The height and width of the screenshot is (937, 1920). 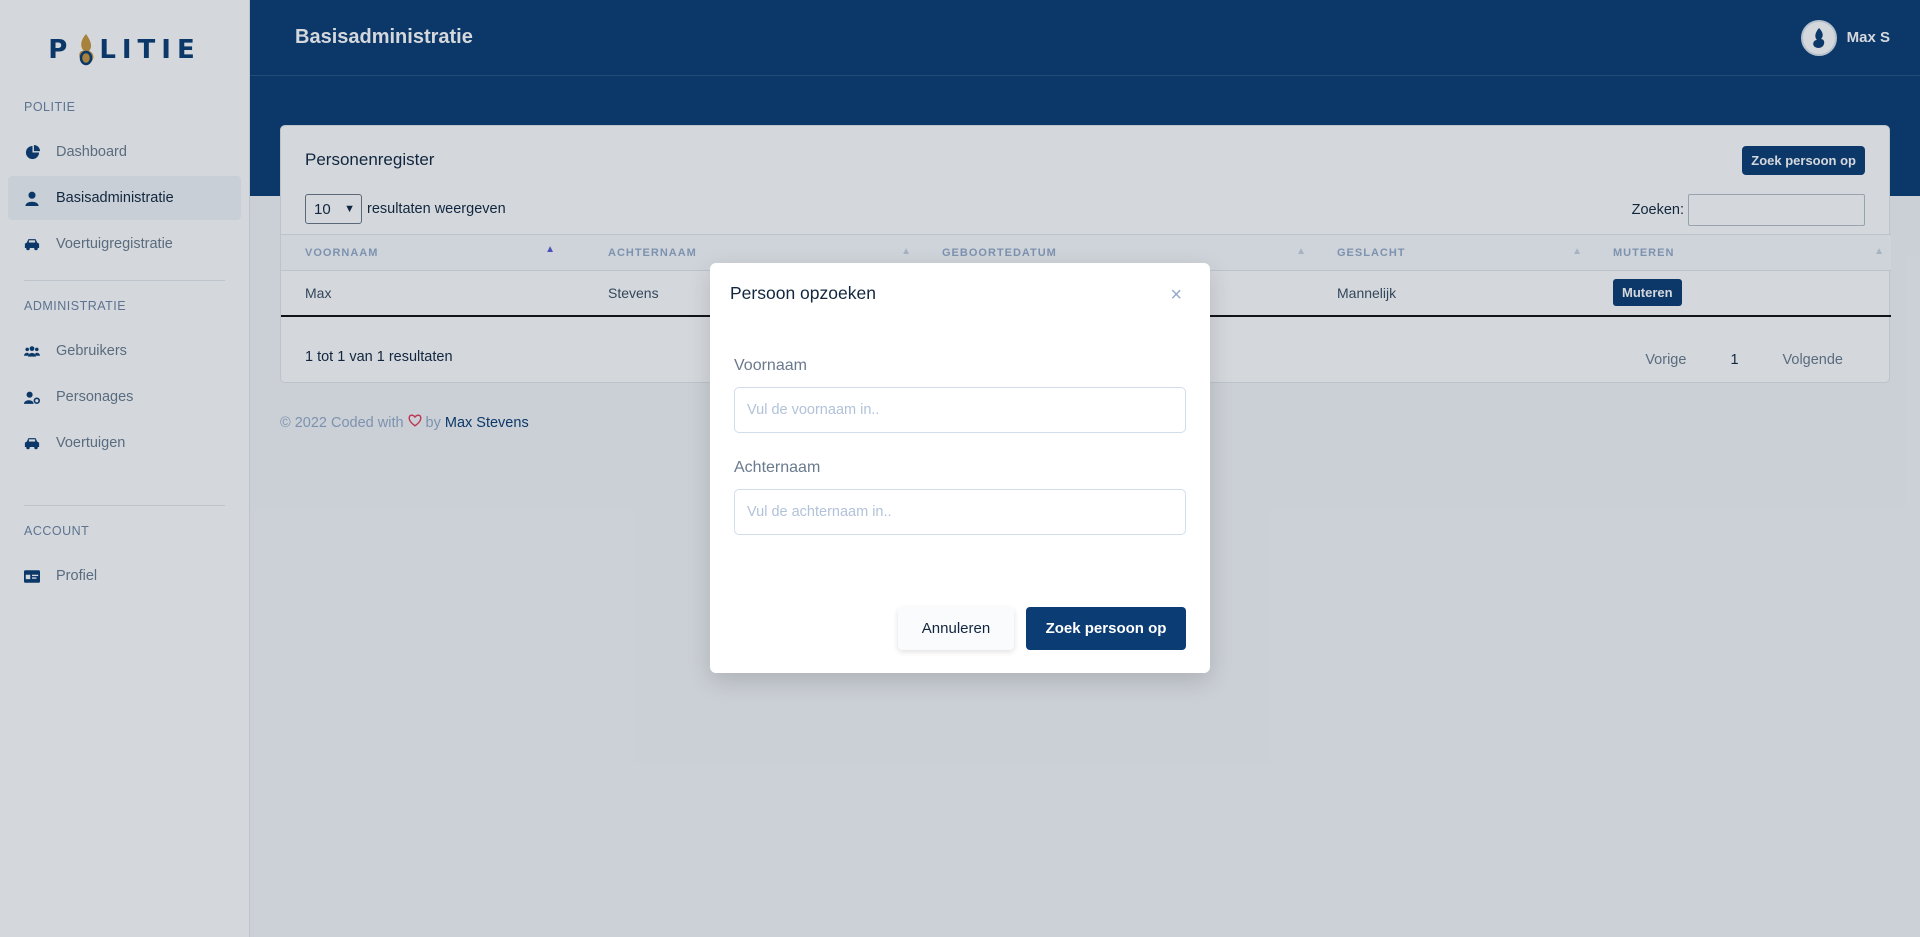 What do you see at coordinates (960, 512) in the screenshot?
I see `achternaam-field` at bounding box center [960, 512].